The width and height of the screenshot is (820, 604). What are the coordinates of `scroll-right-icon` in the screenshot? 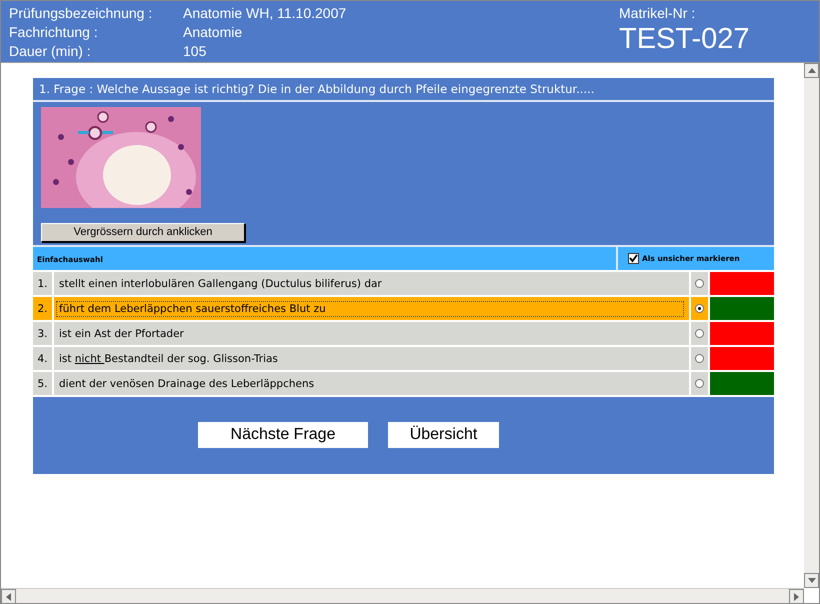 It's located at (796, 596).